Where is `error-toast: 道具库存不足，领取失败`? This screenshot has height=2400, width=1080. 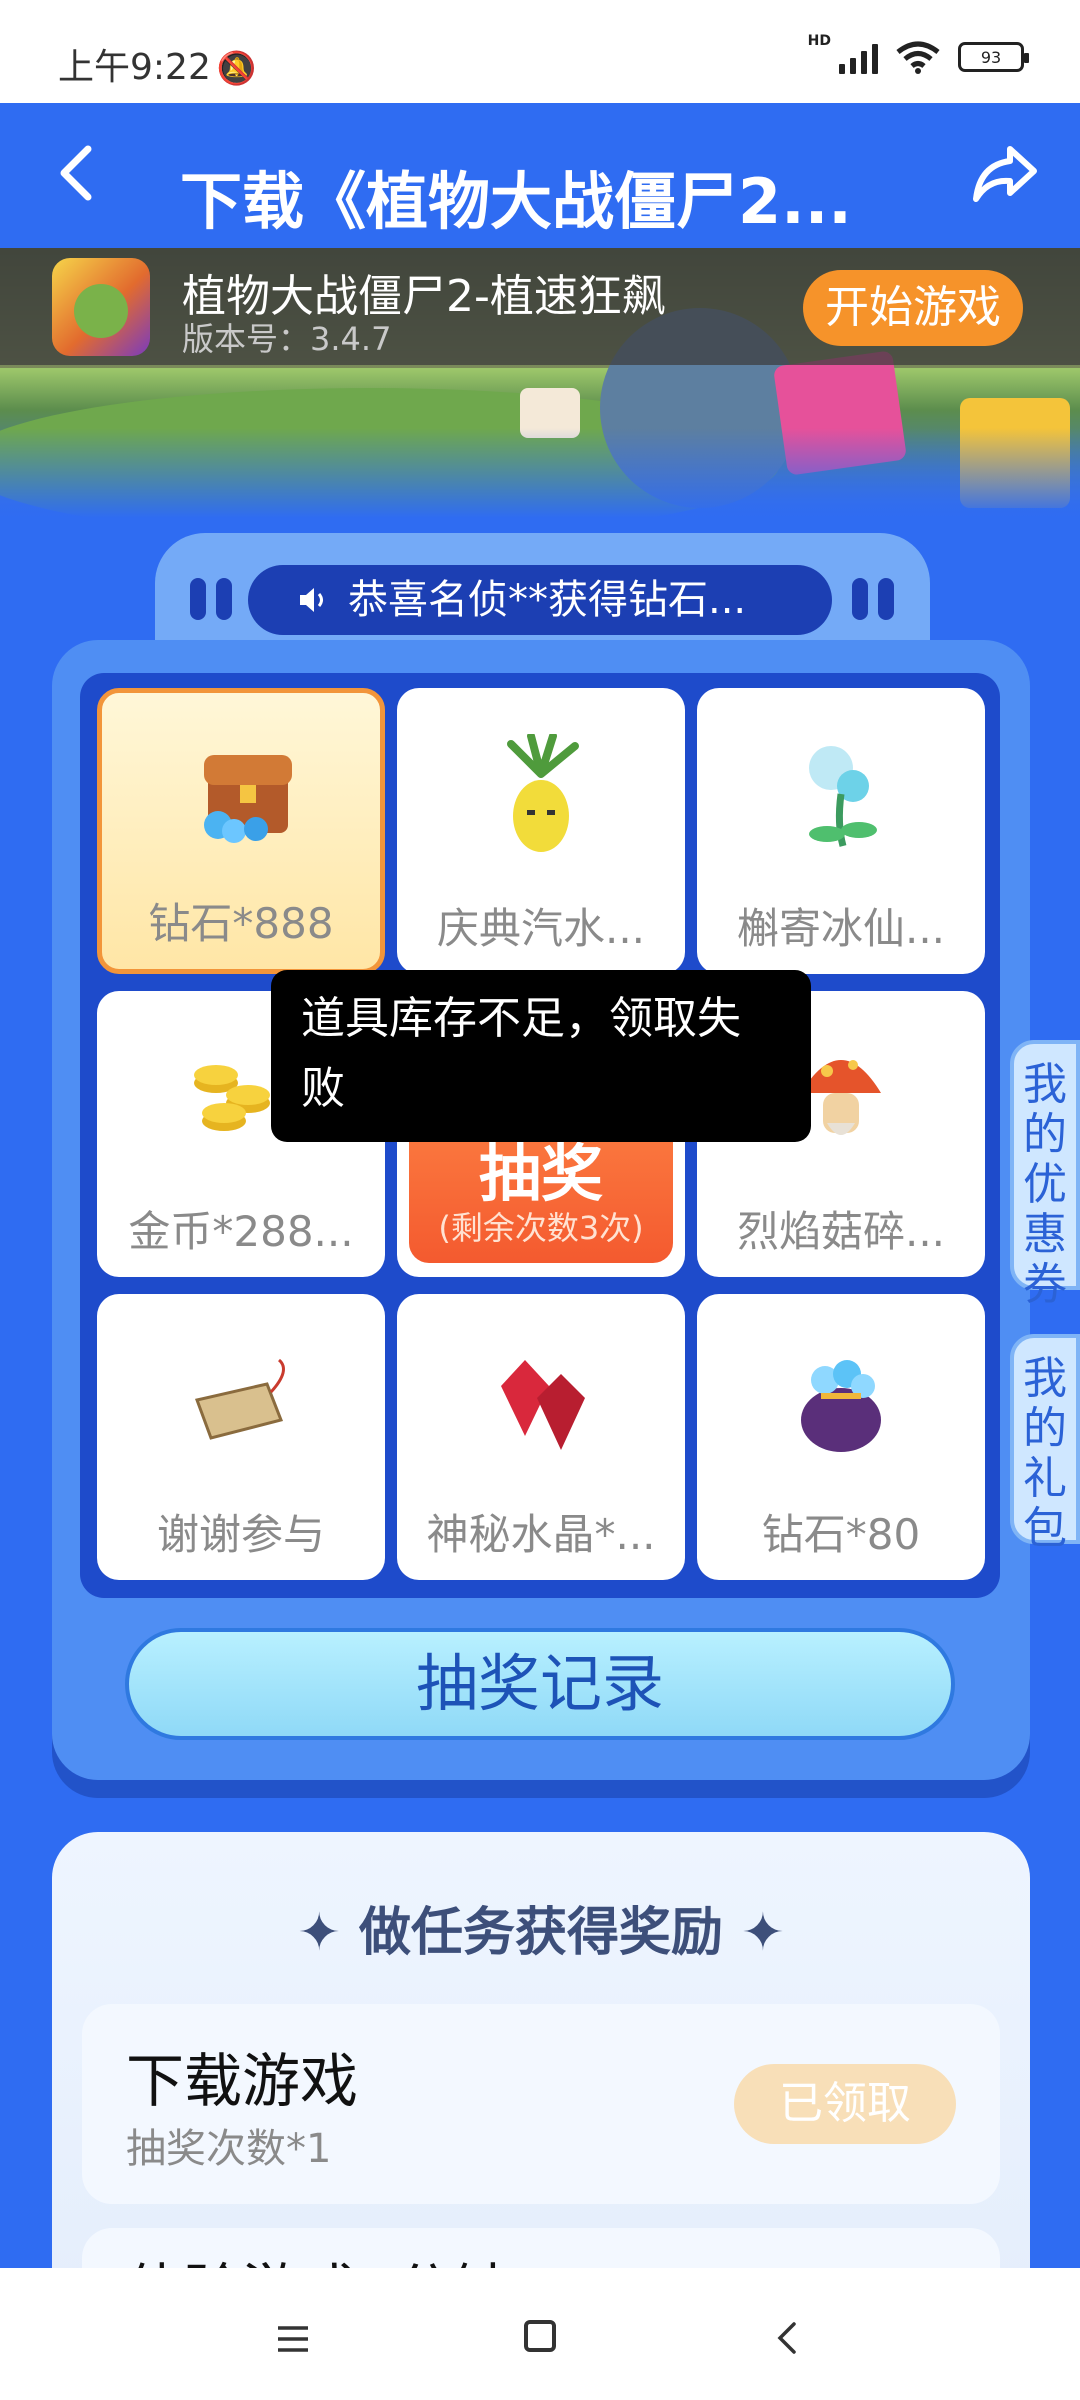
error-toast: 道具库存不足，领取失败 is located at coordinates (541, 1056).